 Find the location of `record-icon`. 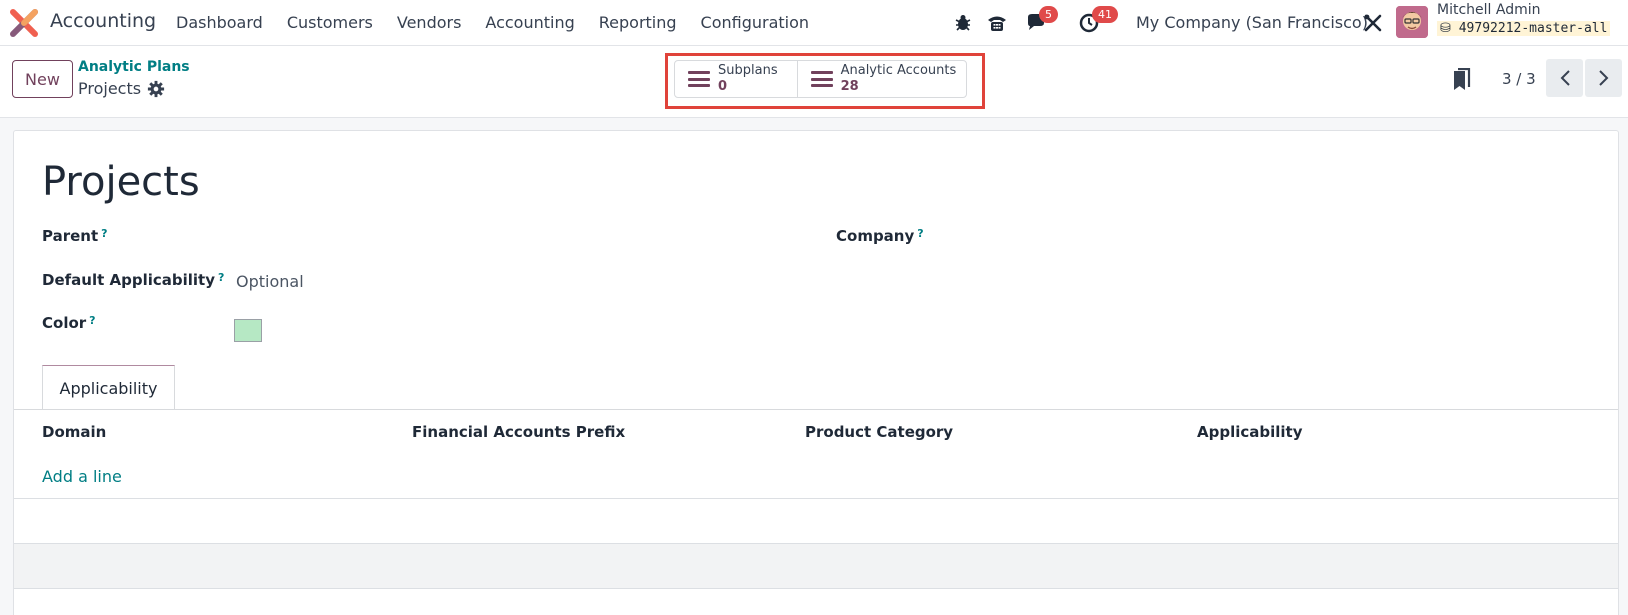

record-icon is located at coordinates (1462, 80).